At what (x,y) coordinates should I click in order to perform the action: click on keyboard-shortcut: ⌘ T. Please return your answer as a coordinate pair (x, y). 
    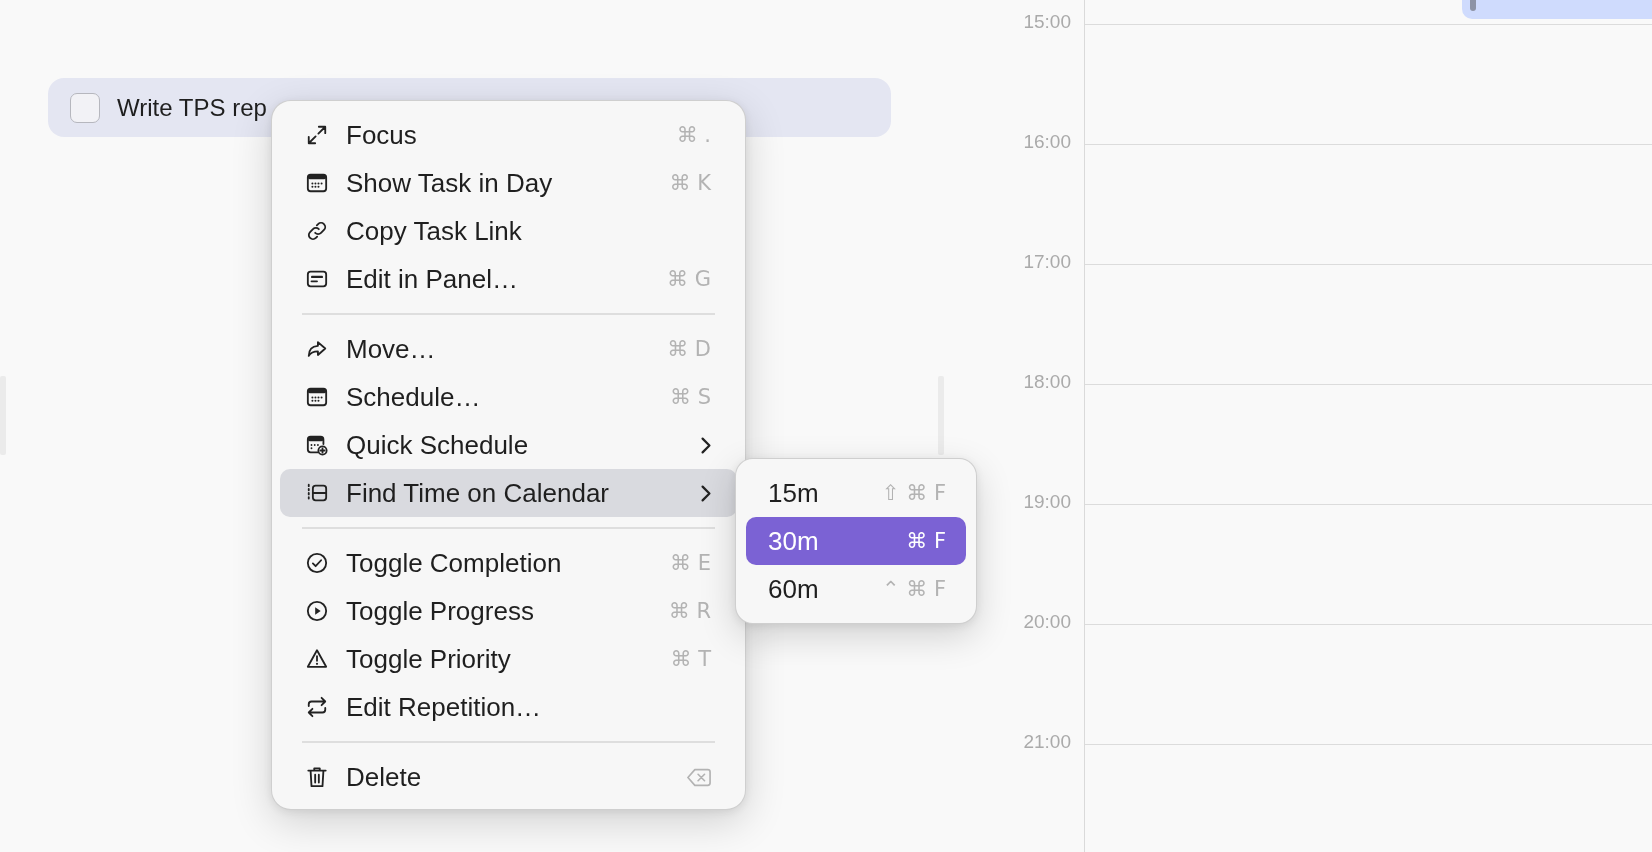
    Looking at the image, I should click on (690, 659).